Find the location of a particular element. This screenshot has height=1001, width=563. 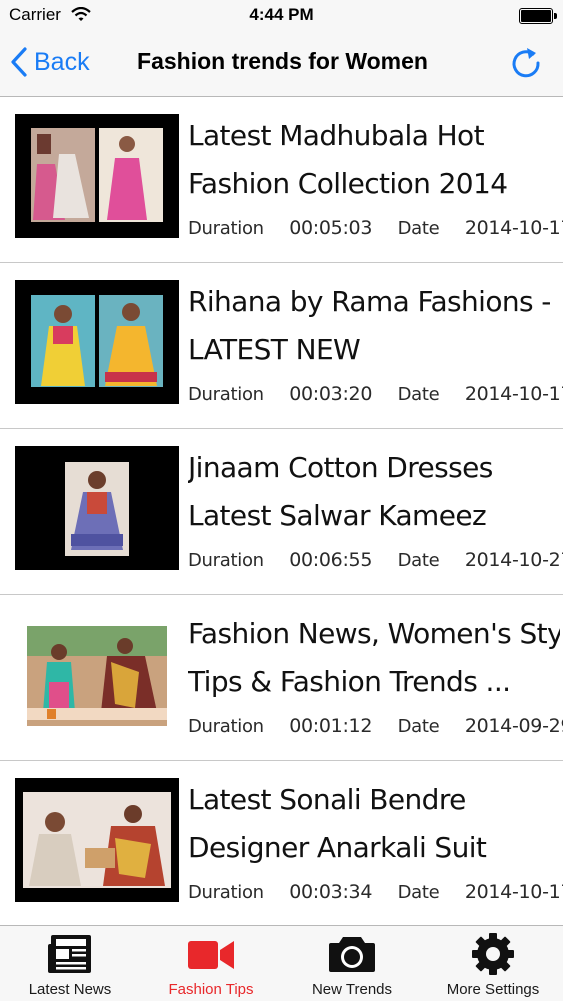

tab-label: Latest News is located at coordinates (70, 989).